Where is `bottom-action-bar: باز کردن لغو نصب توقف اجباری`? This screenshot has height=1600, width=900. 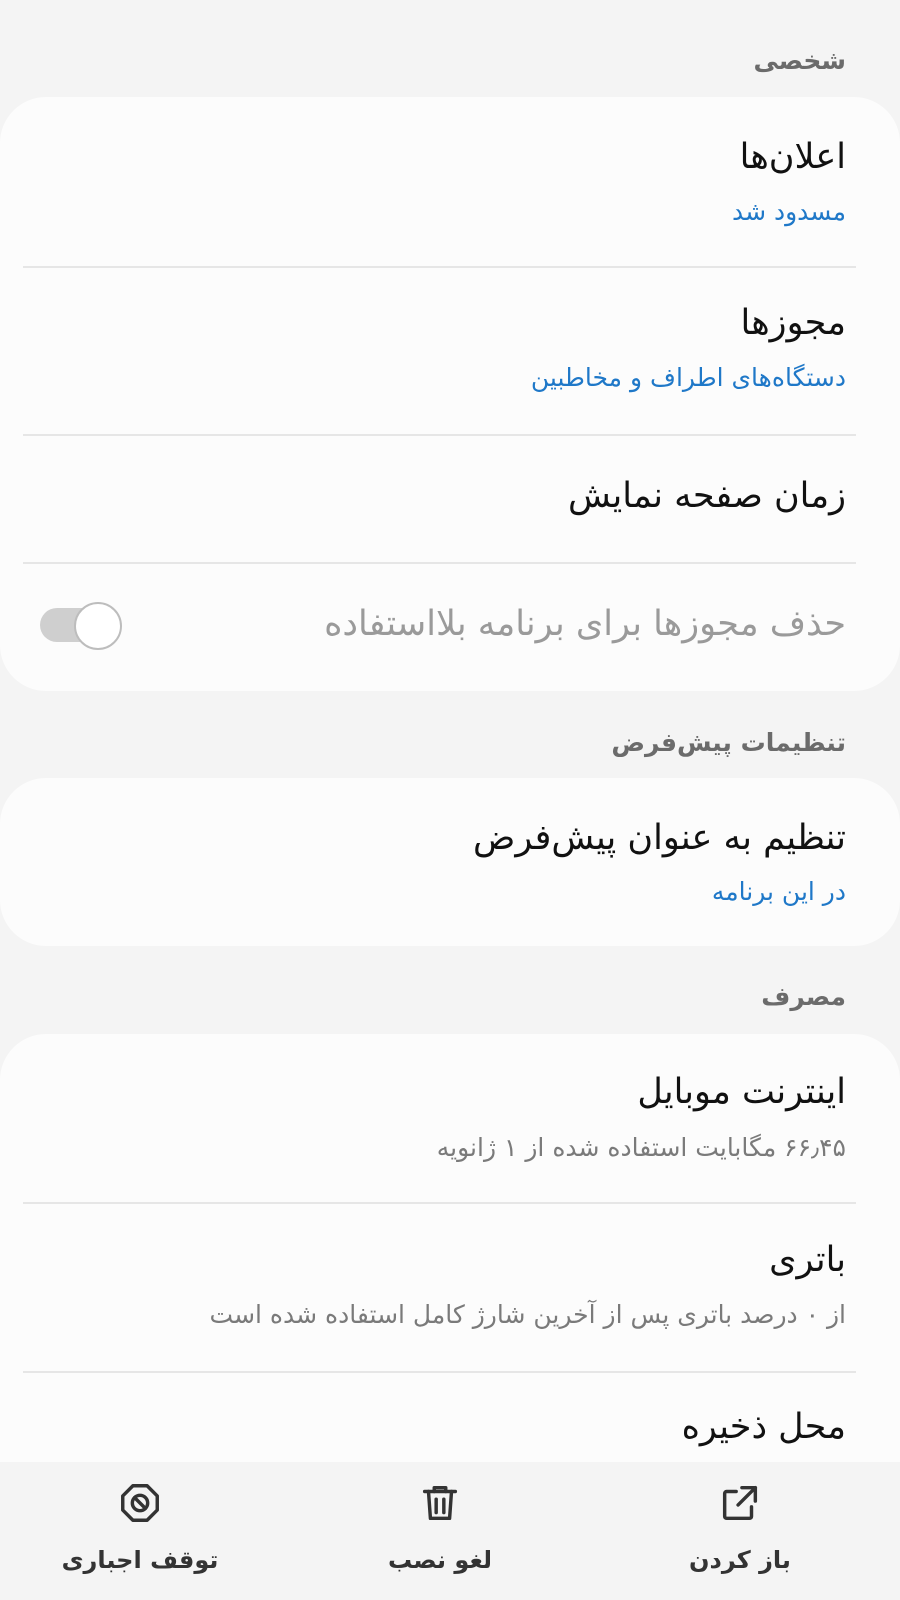 bottom-action-bar: باز کردن لغو نصب توقف اجباری is located at coordinates (450, 1531).